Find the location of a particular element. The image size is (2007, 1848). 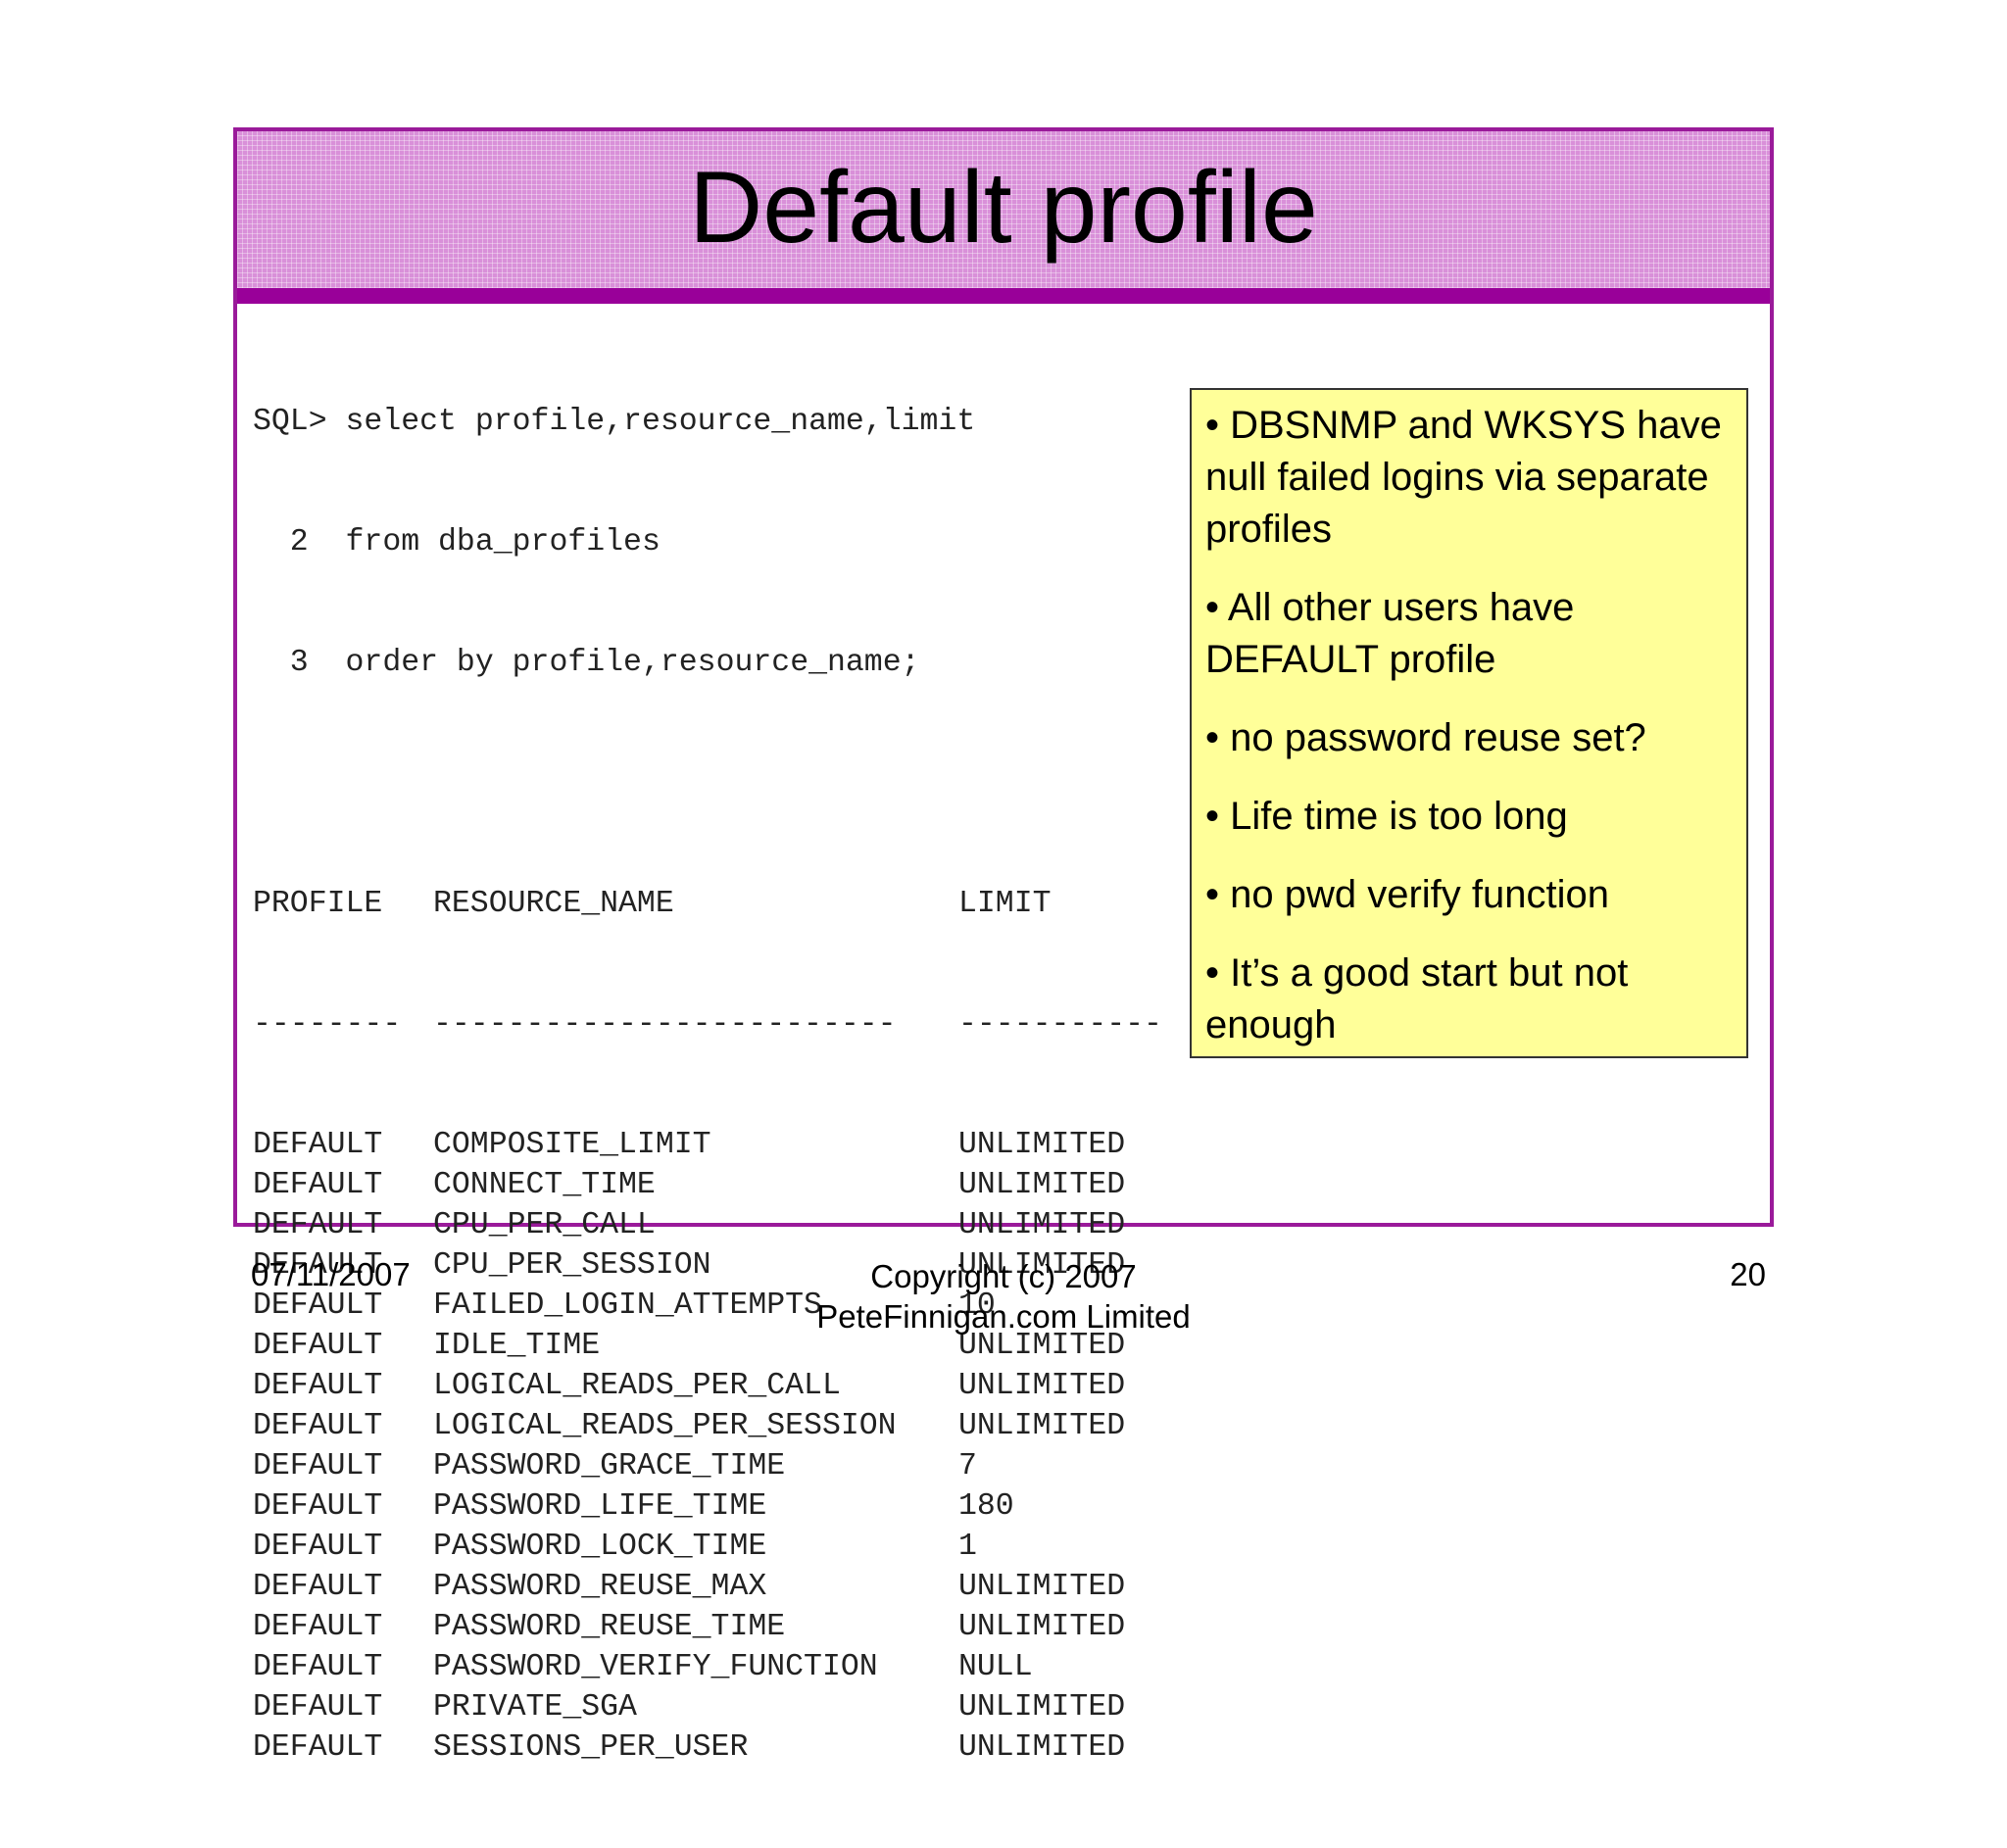

cell-limit: 180 is located at coordinates (986, 1507).